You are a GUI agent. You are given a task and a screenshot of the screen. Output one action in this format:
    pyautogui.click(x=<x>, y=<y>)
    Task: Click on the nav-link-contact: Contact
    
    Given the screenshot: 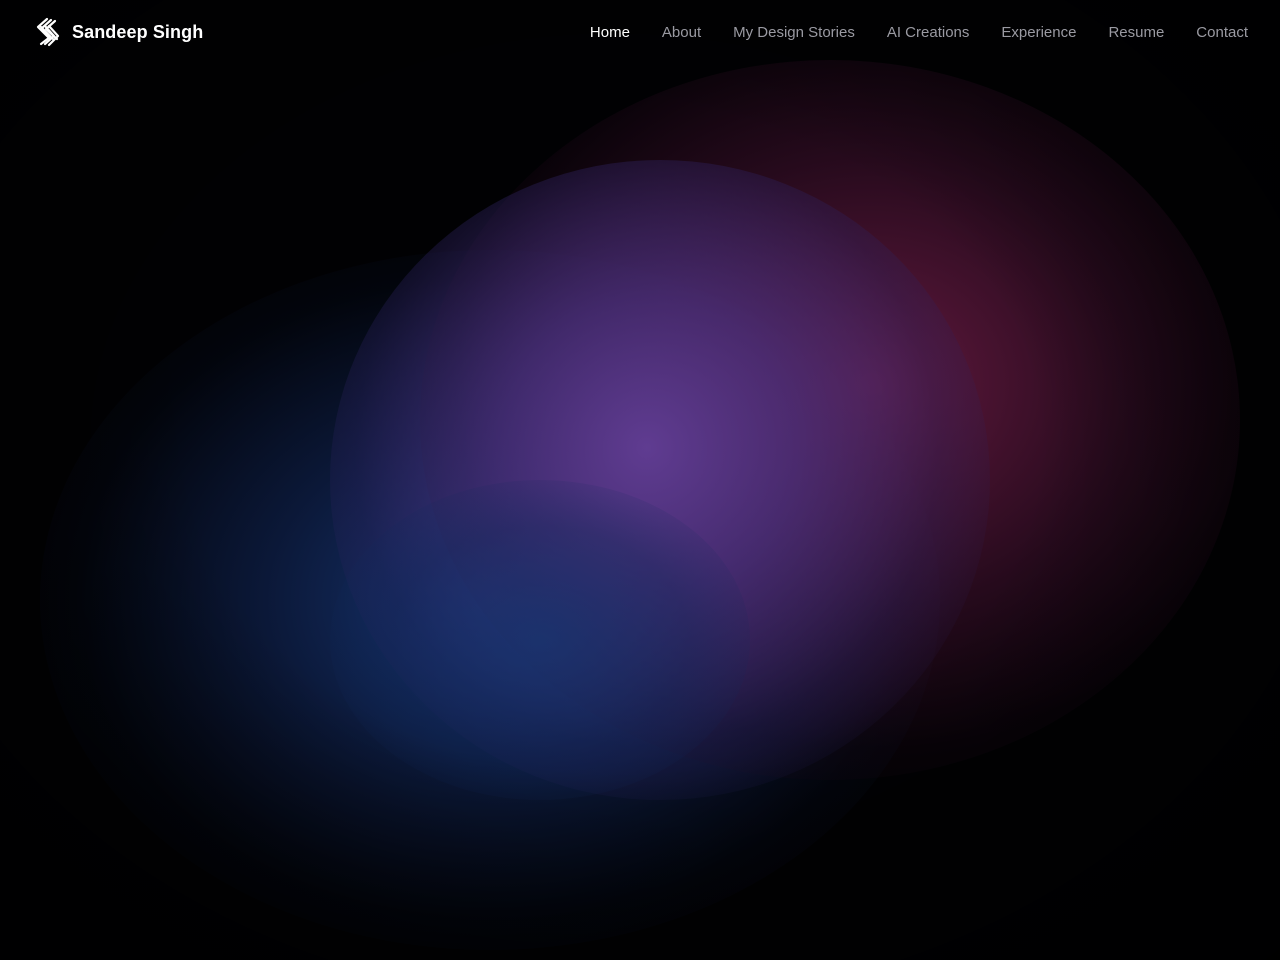 What is the action you would take?
    pyautogui.click(x=1222, y=32)
    